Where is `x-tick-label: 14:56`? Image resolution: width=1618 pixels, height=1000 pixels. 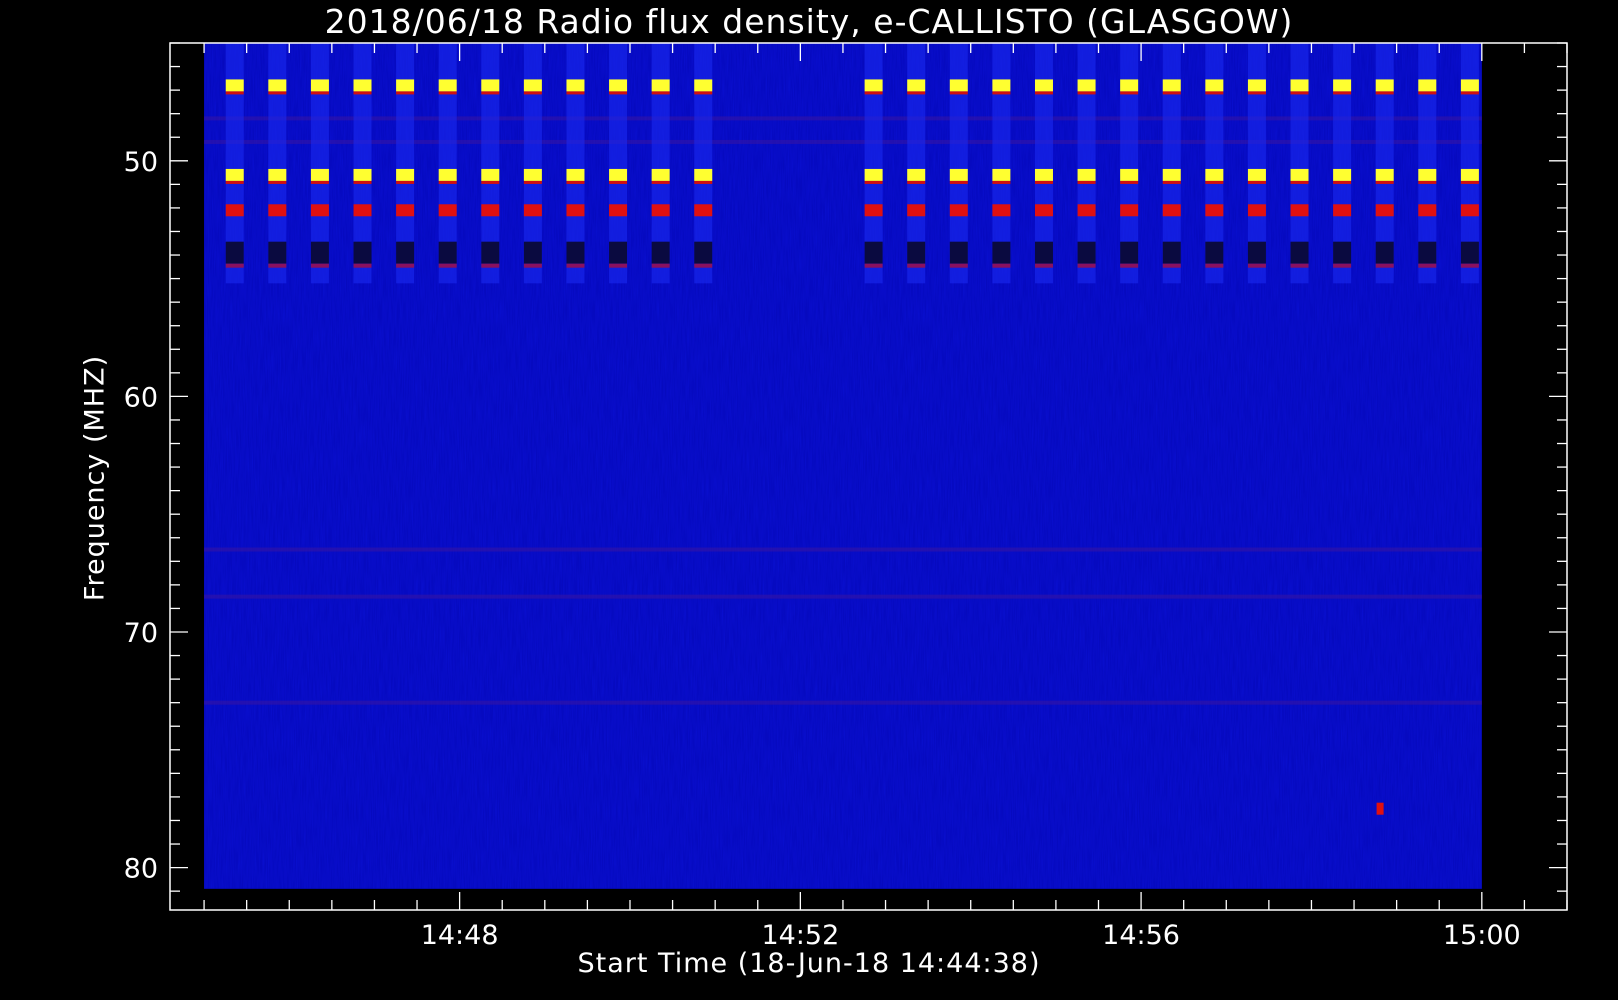
x-tick-label: 14:56 is located at coordinates (1141, 935).